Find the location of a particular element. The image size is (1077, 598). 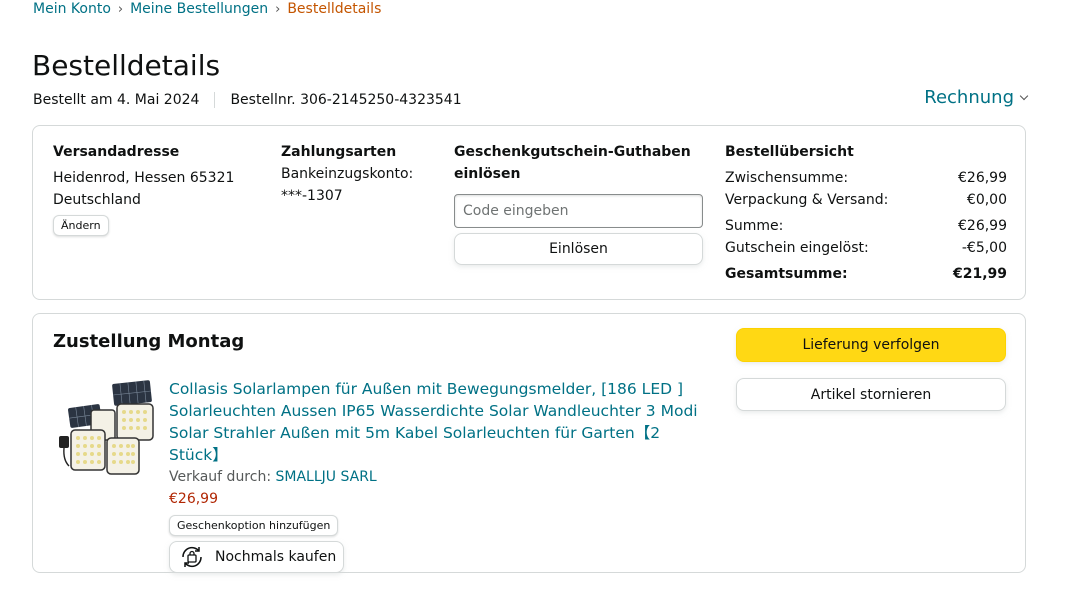

product-thumbnail is located at coordinates (107, 428).